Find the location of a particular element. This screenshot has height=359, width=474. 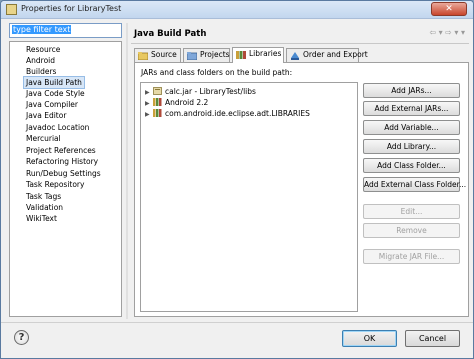

projects-icon is located at coordinates (192, 56).